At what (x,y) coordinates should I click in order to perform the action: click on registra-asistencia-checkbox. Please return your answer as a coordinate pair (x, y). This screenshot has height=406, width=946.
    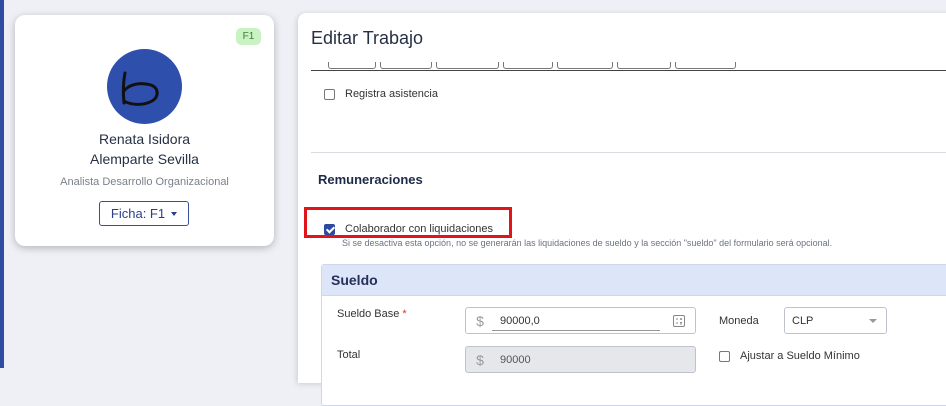
    Looking at the image, I should click on (329, 94).